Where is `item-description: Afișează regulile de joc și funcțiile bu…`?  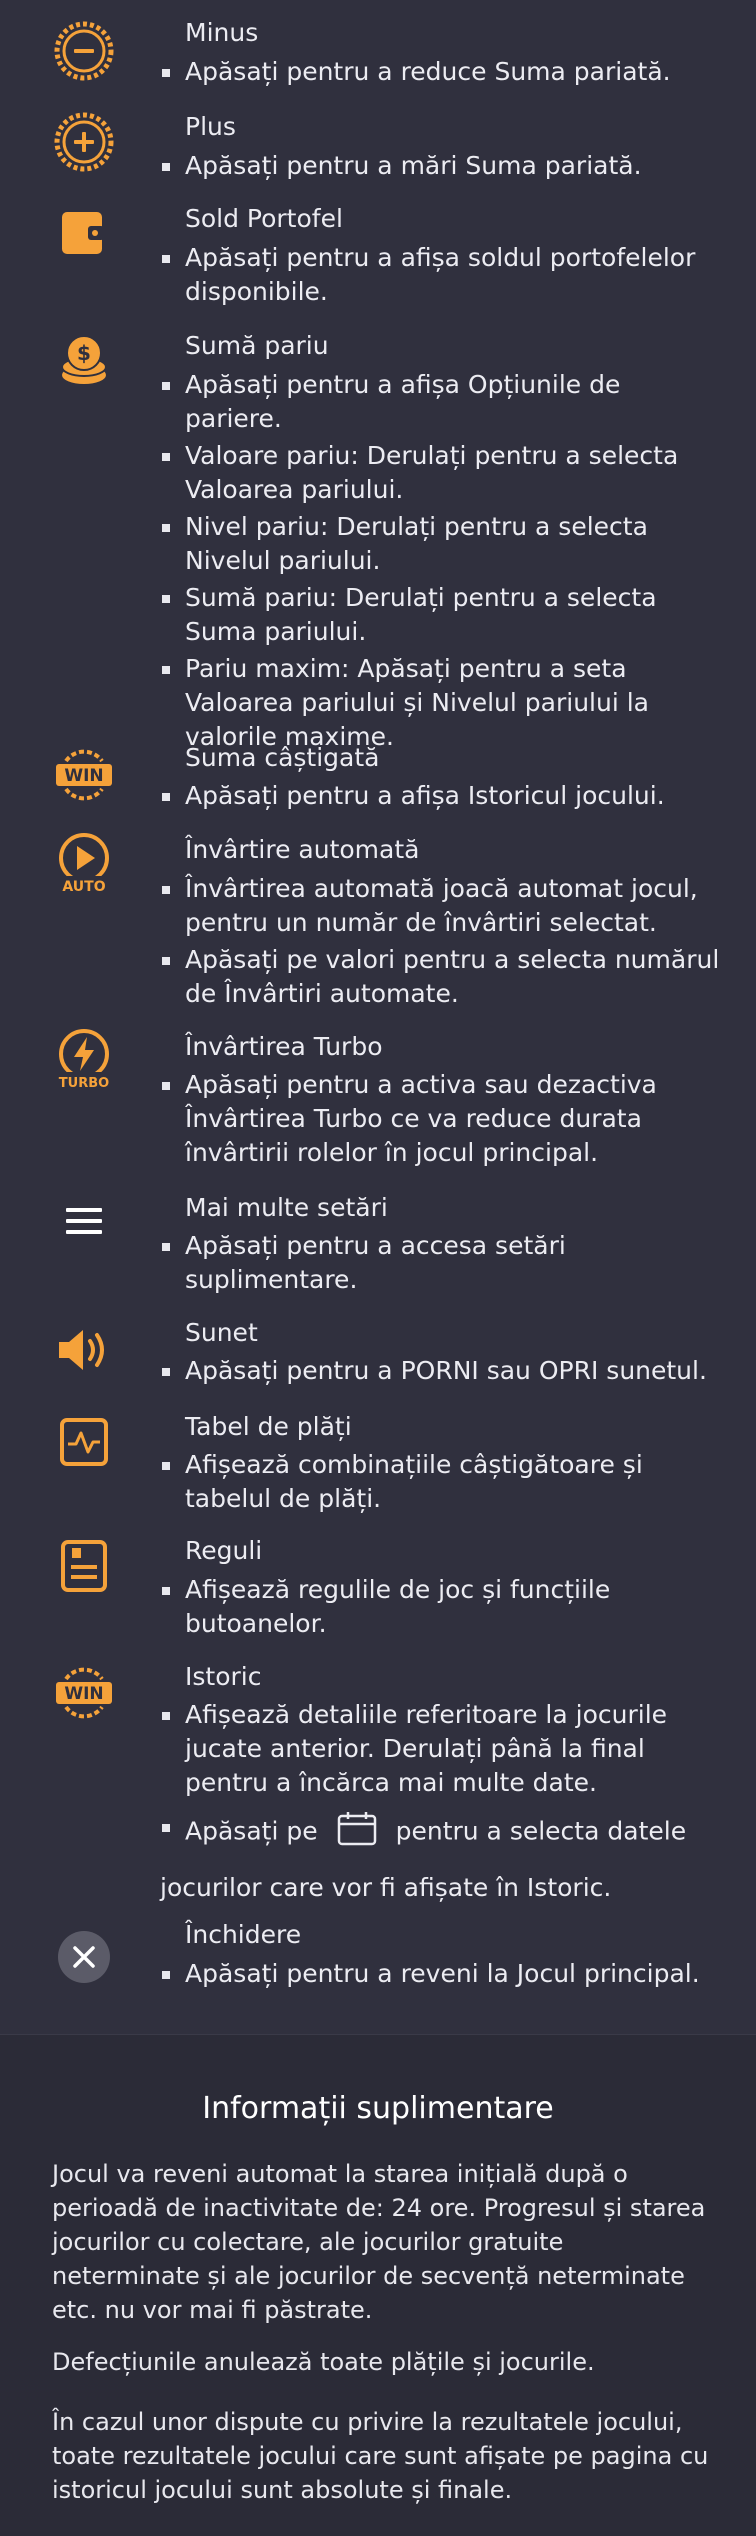 item-description: Afișează regulile de joc și funcțiile bu… is located at coordinates (440, 1607).